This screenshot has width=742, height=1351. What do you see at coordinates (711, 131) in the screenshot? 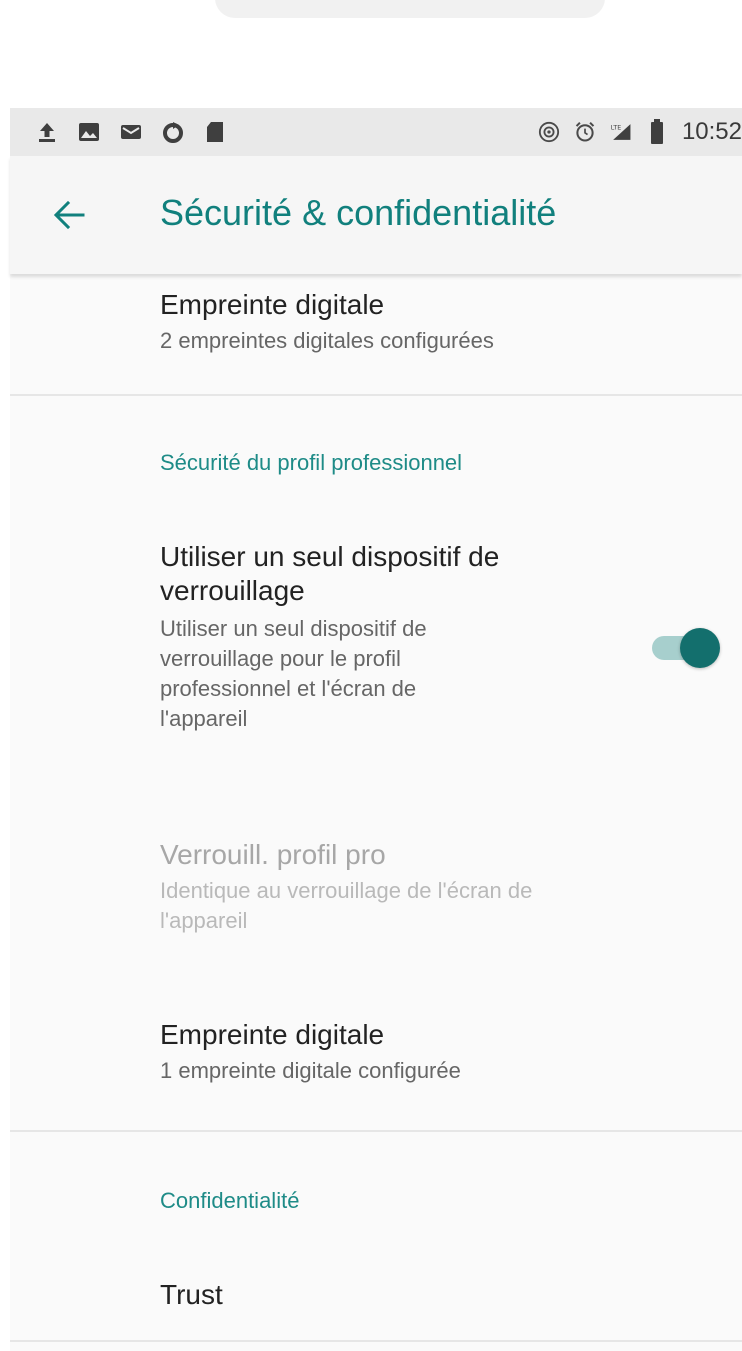
I see `status-time: 10:52` at bounding box center [711, 131].